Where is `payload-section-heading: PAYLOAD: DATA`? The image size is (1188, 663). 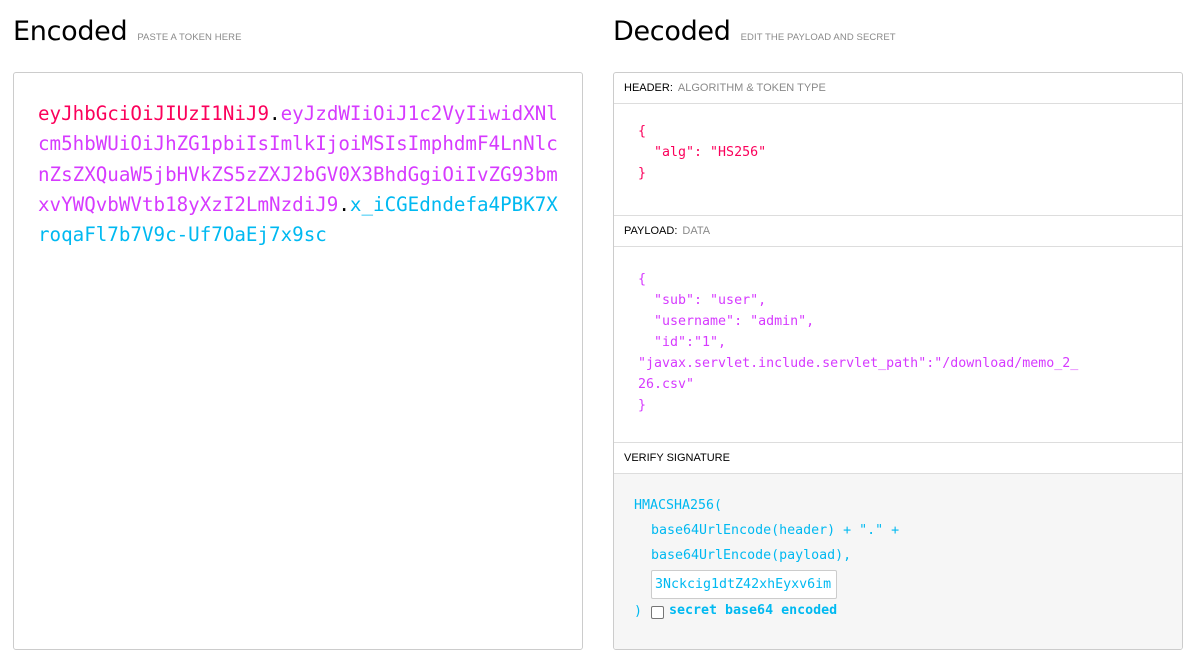 payload-section-heading: PAYLOAD: DATA is located at coordinates (898, 231).